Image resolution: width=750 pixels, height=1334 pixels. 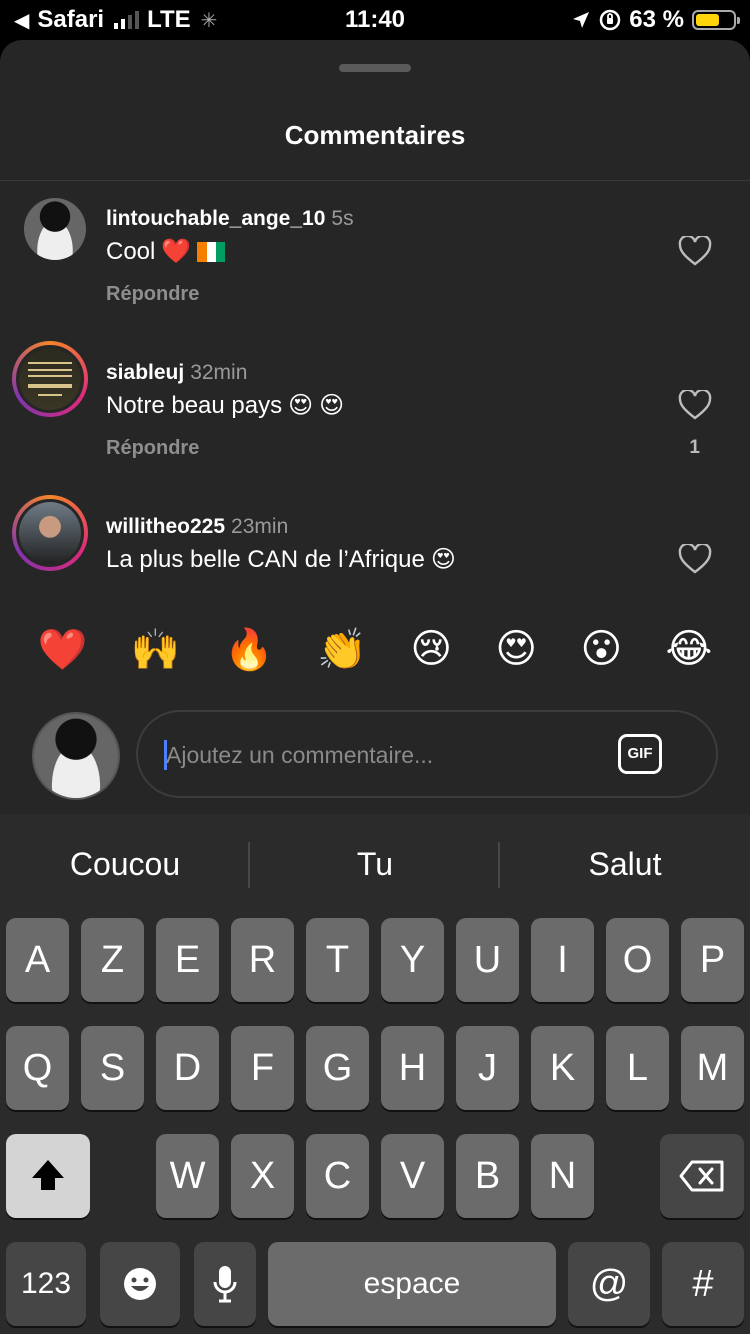 What do you see at coordinates (562, 1068) in the screenshot?
I see `key-k: K` at bounding box center [562, 1068].